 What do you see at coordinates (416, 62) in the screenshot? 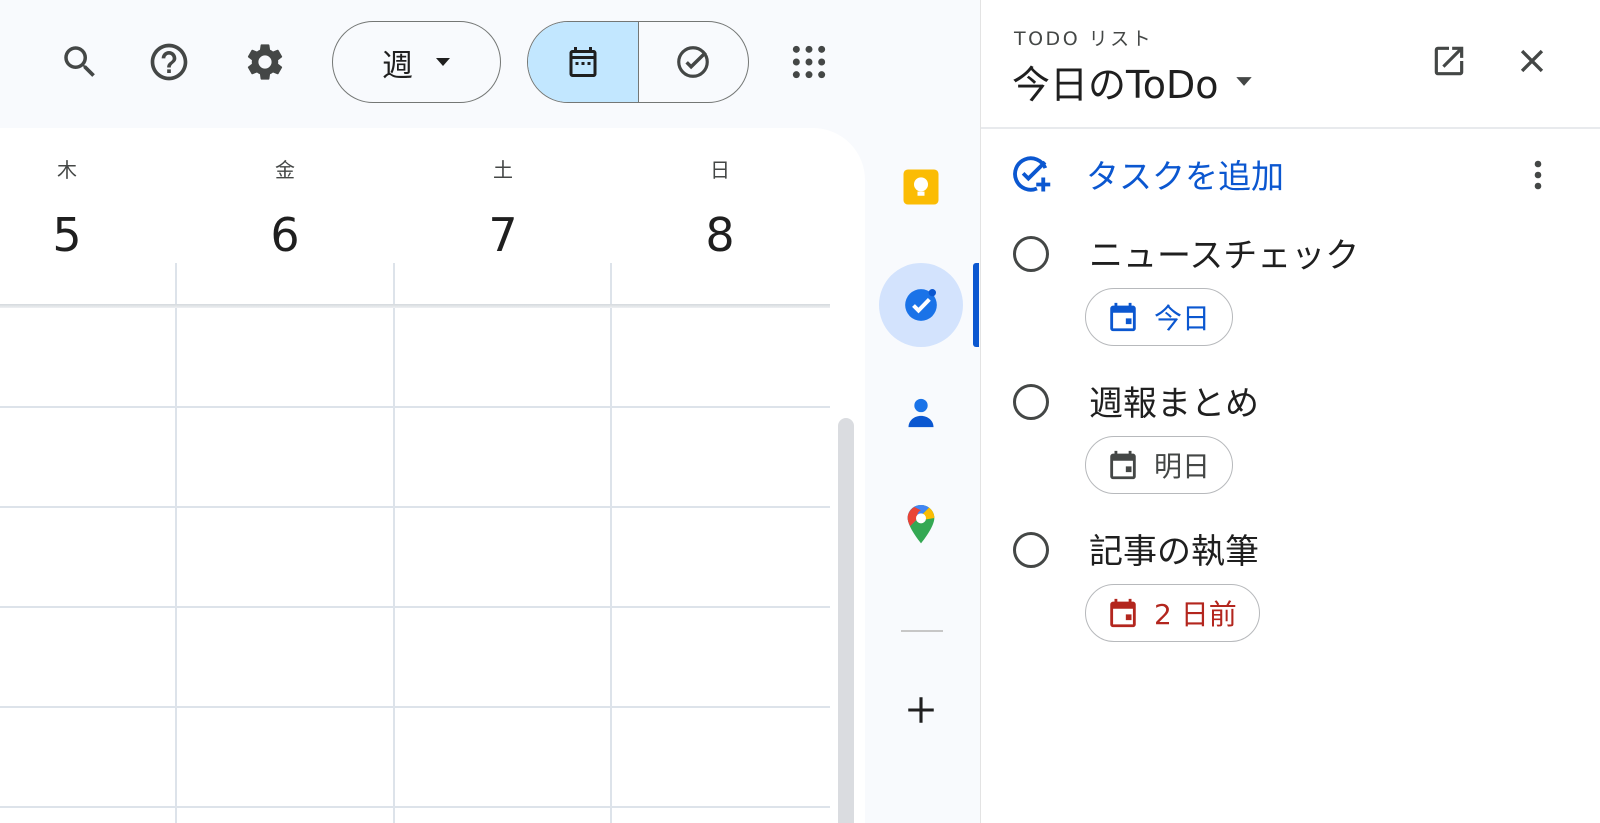
I see `view-select-dropdown: 週` at bounding box center [416, 62].